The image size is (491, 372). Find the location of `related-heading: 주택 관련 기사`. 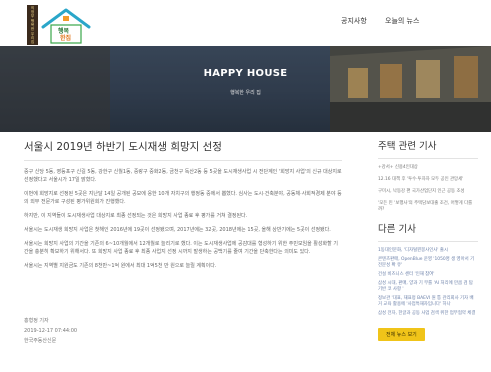

related-heading: 주택 관련 기사 is located at coordinates (407, 146).